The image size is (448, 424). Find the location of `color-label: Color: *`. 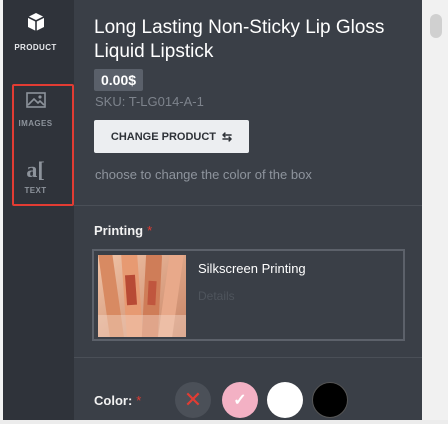

color-label: Color: * is located at coordinates (117, 400).